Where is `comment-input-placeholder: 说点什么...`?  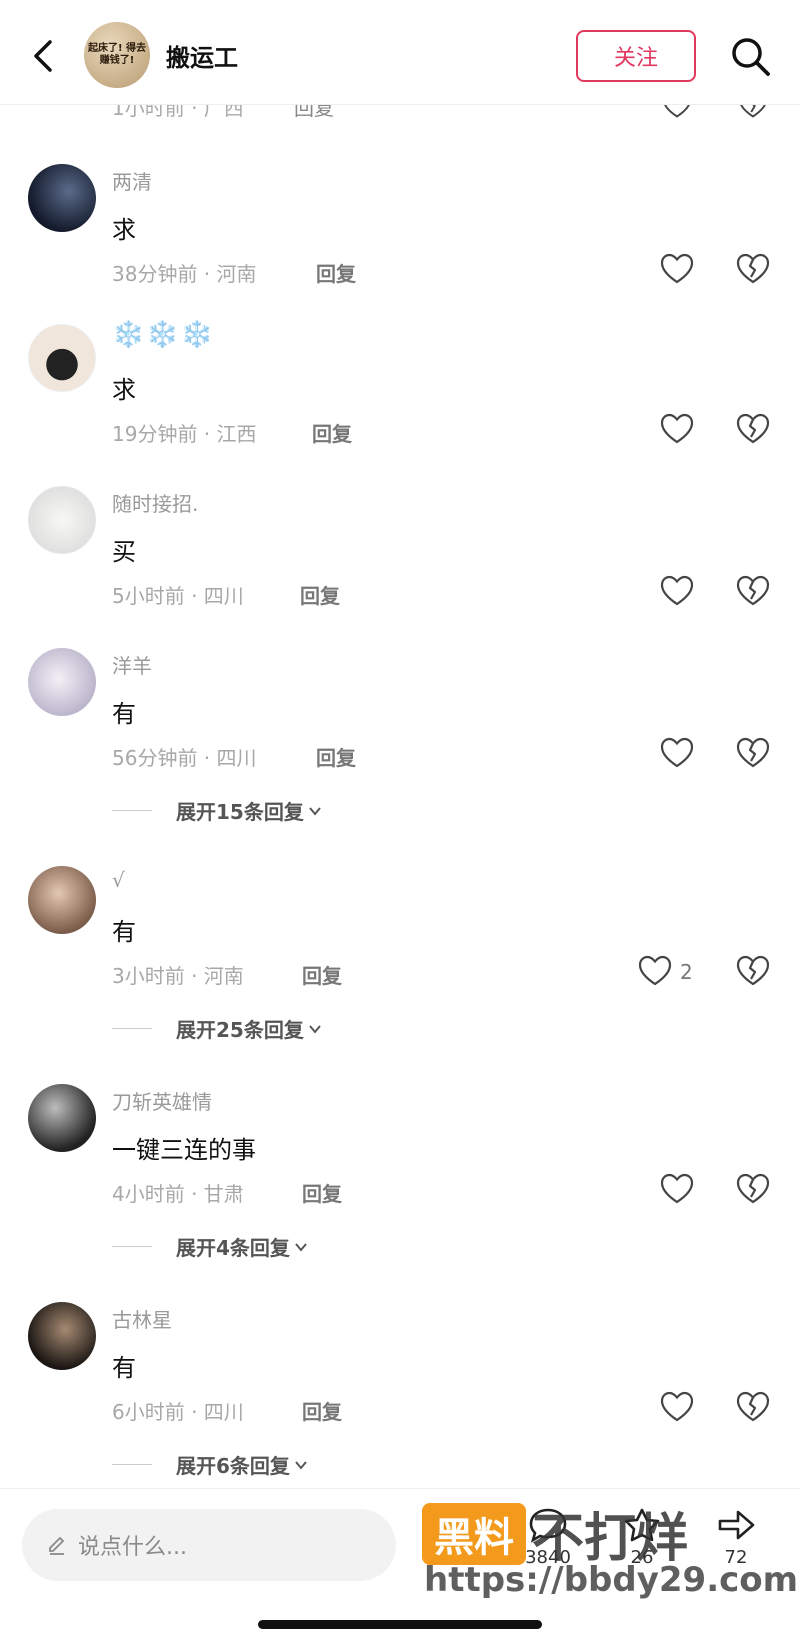
comment-input-placeholder: 说点什么... is located at coordinates (132, 1547).